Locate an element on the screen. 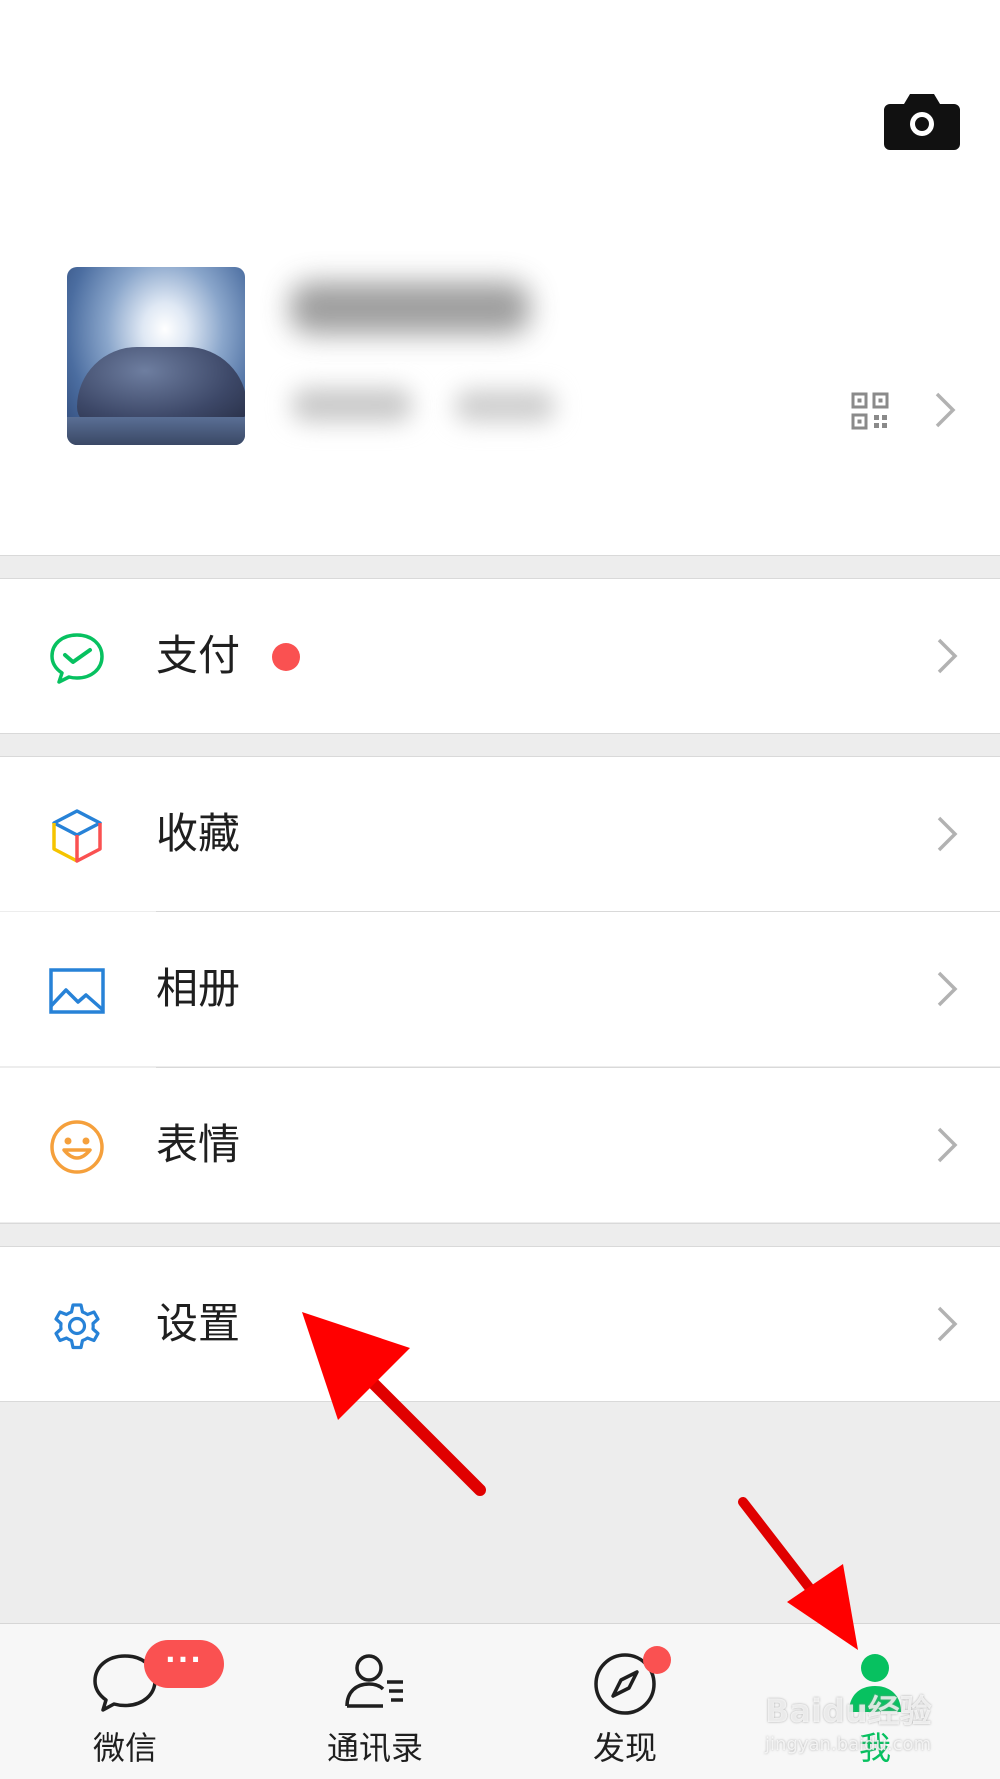  pay-notification-dot is located at coordinates (286, 657).